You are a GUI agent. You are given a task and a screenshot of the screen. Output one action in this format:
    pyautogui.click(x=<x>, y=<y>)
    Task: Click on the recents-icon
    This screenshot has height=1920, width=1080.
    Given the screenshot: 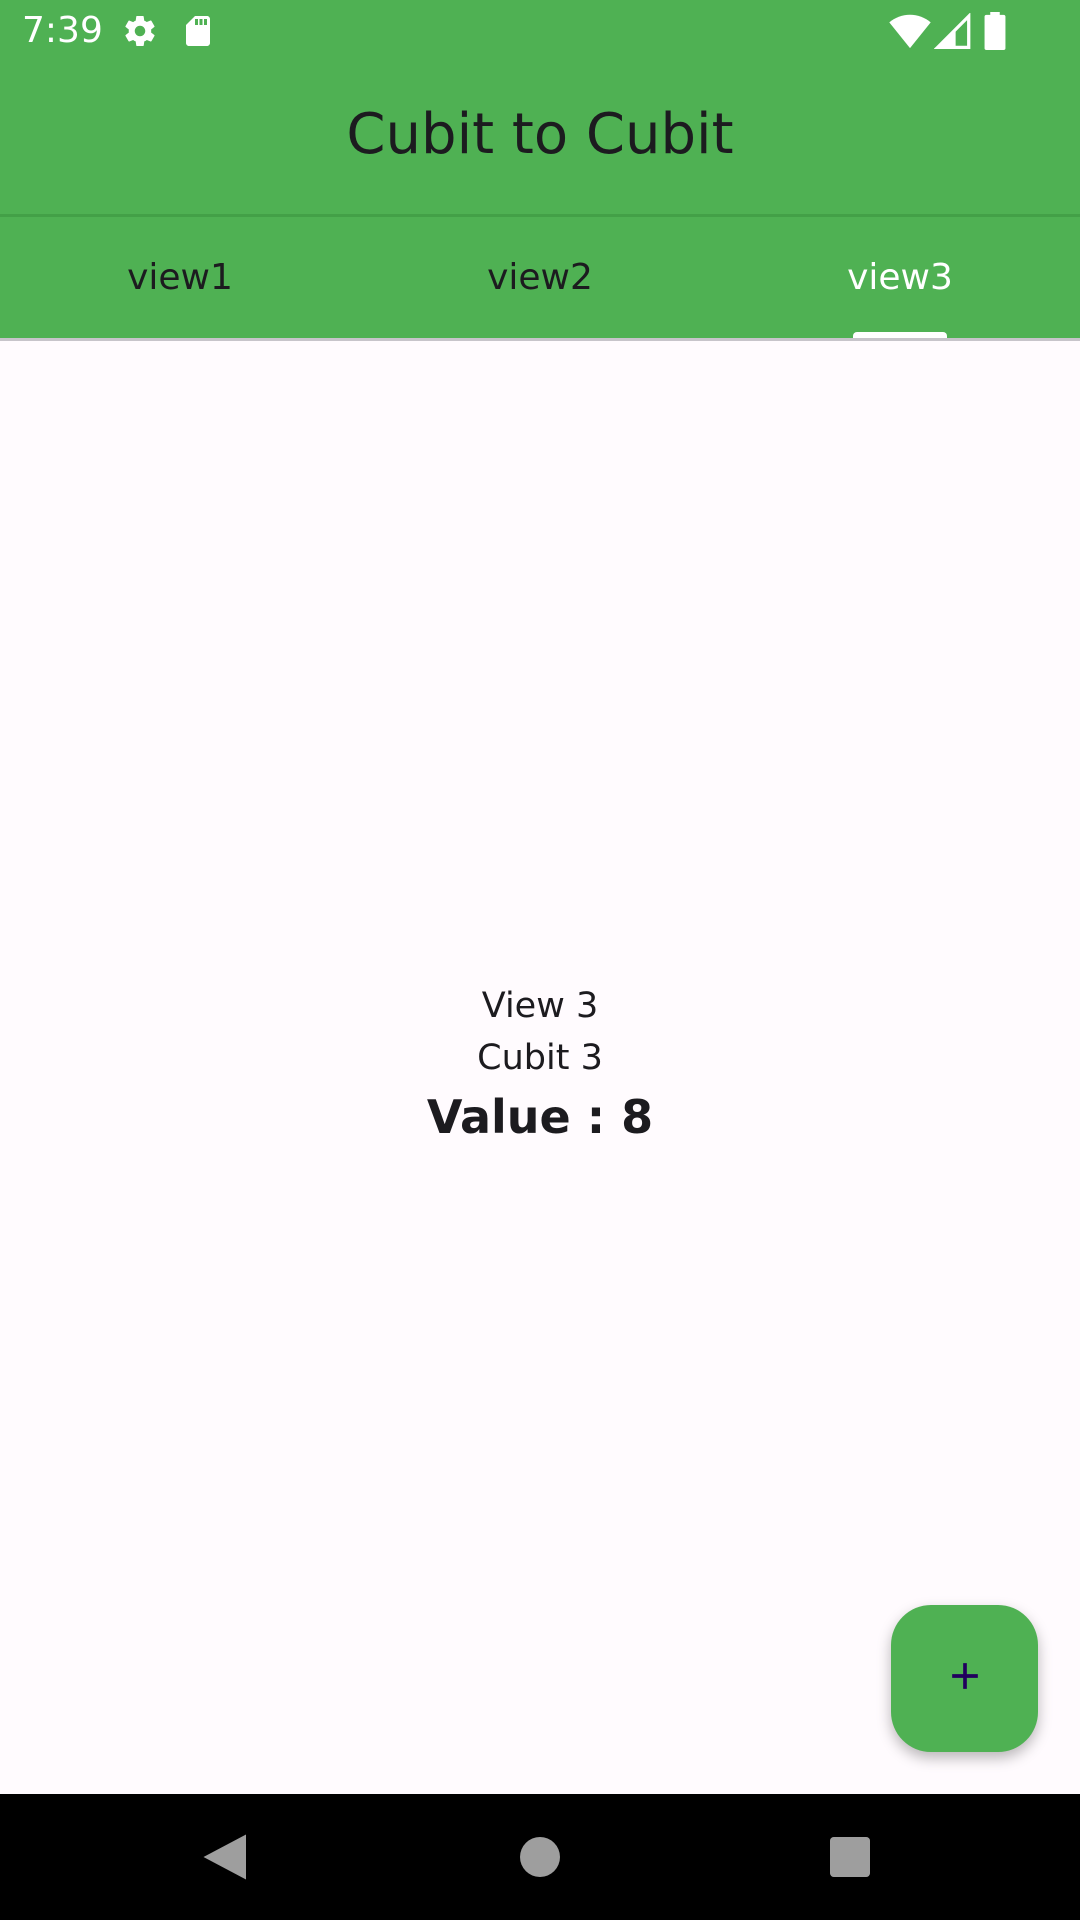 What is the action you would take?
    pyautogui.click(x=850, y=1857)
    